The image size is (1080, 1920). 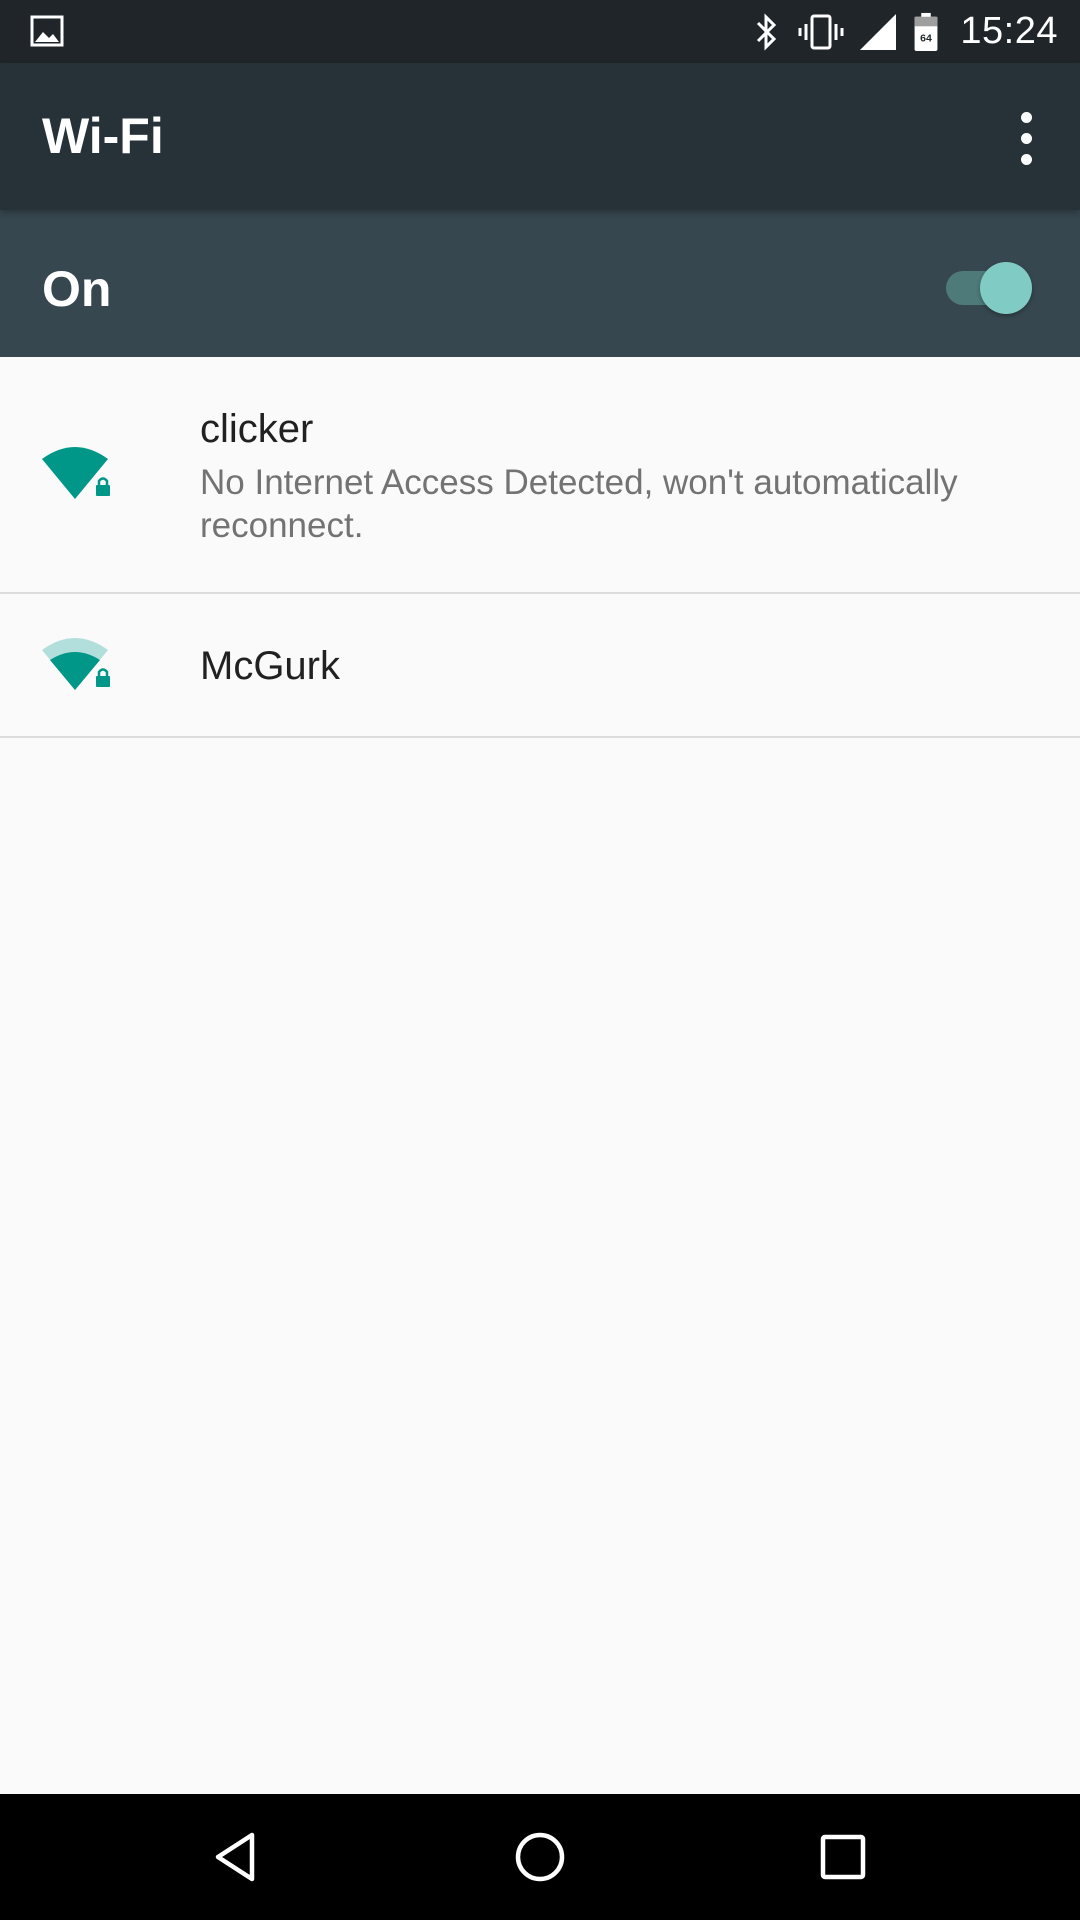 What do you see at coordinates (878, 31) in the screenshot?
I see `signal-icon` at bounding box center [878, 31].